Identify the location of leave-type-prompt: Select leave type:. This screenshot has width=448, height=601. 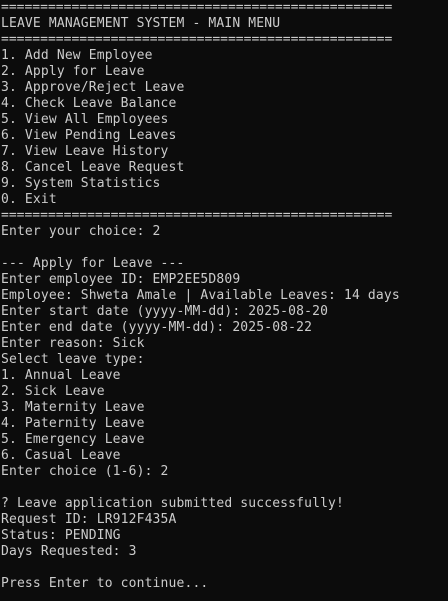
(73, 359).